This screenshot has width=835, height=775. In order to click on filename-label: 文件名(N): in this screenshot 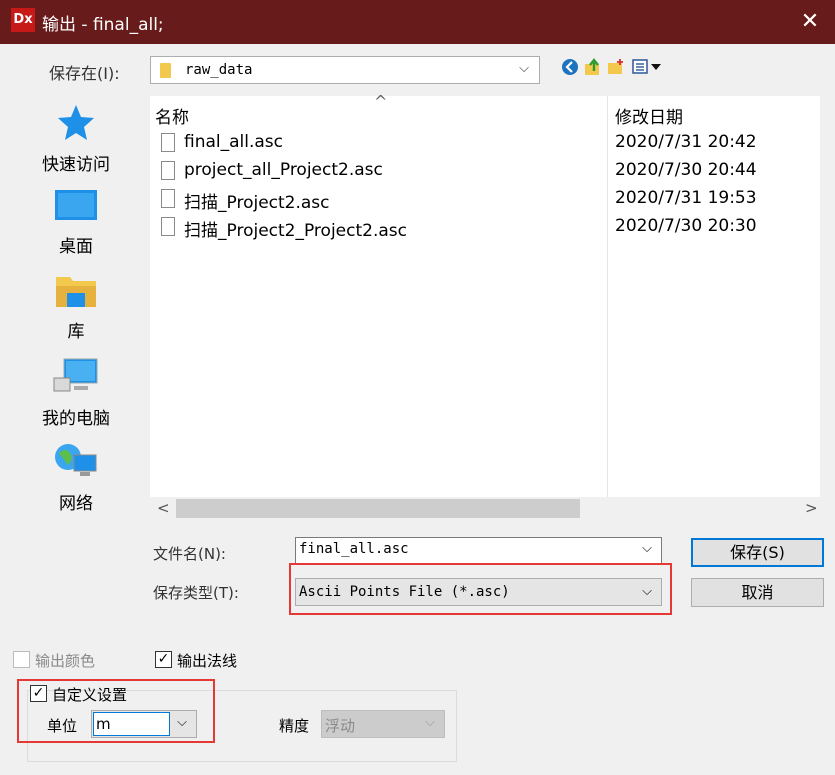, I will do `click(189, 554)`.